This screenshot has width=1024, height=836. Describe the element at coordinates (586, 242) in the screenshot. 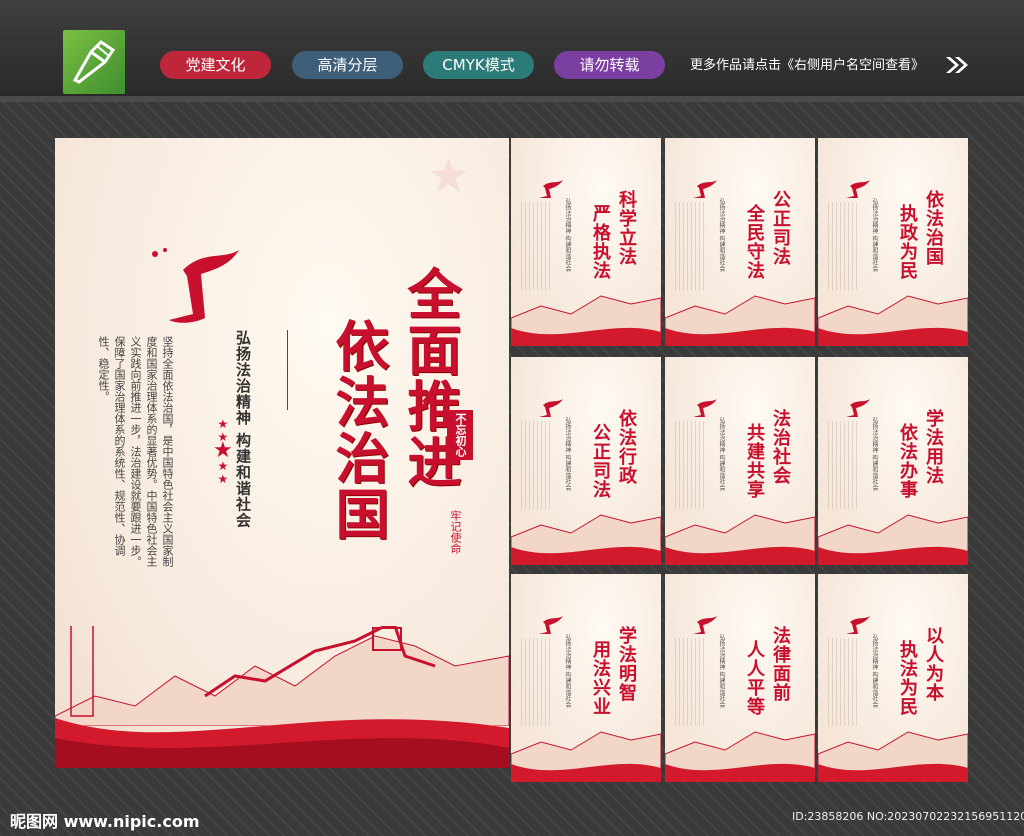

I see `poster-card-1: 科学立法 严格执法 弘扬法治精神 构建和谐社会` at that location.